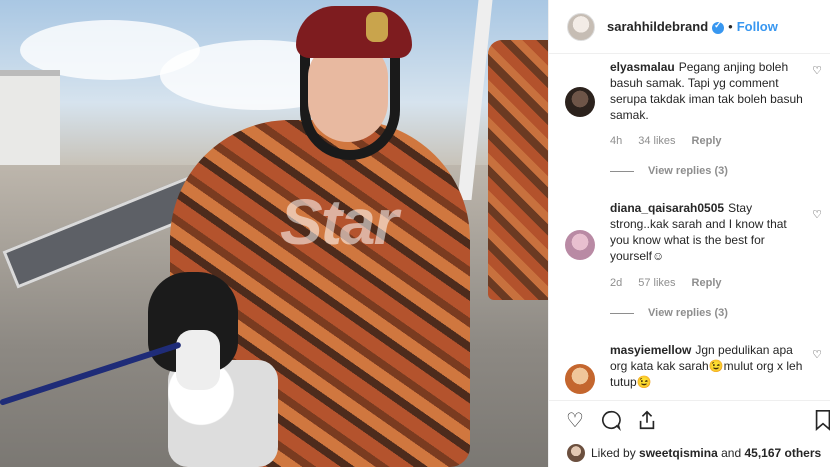 The image size is (830, 467). I want to click on follow-button: Follow, so click(757, 26).